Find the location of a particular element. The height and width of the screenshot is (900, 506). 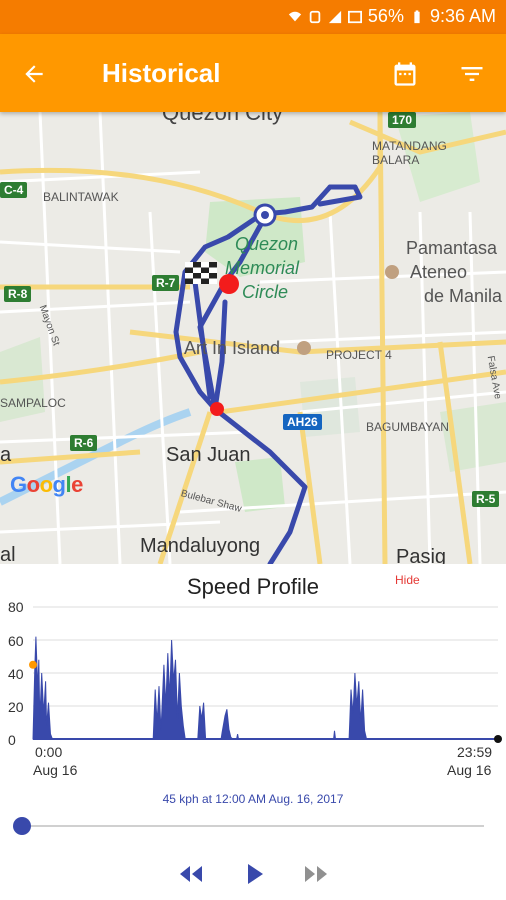

filter-icon is located at coordinates (472, 74).